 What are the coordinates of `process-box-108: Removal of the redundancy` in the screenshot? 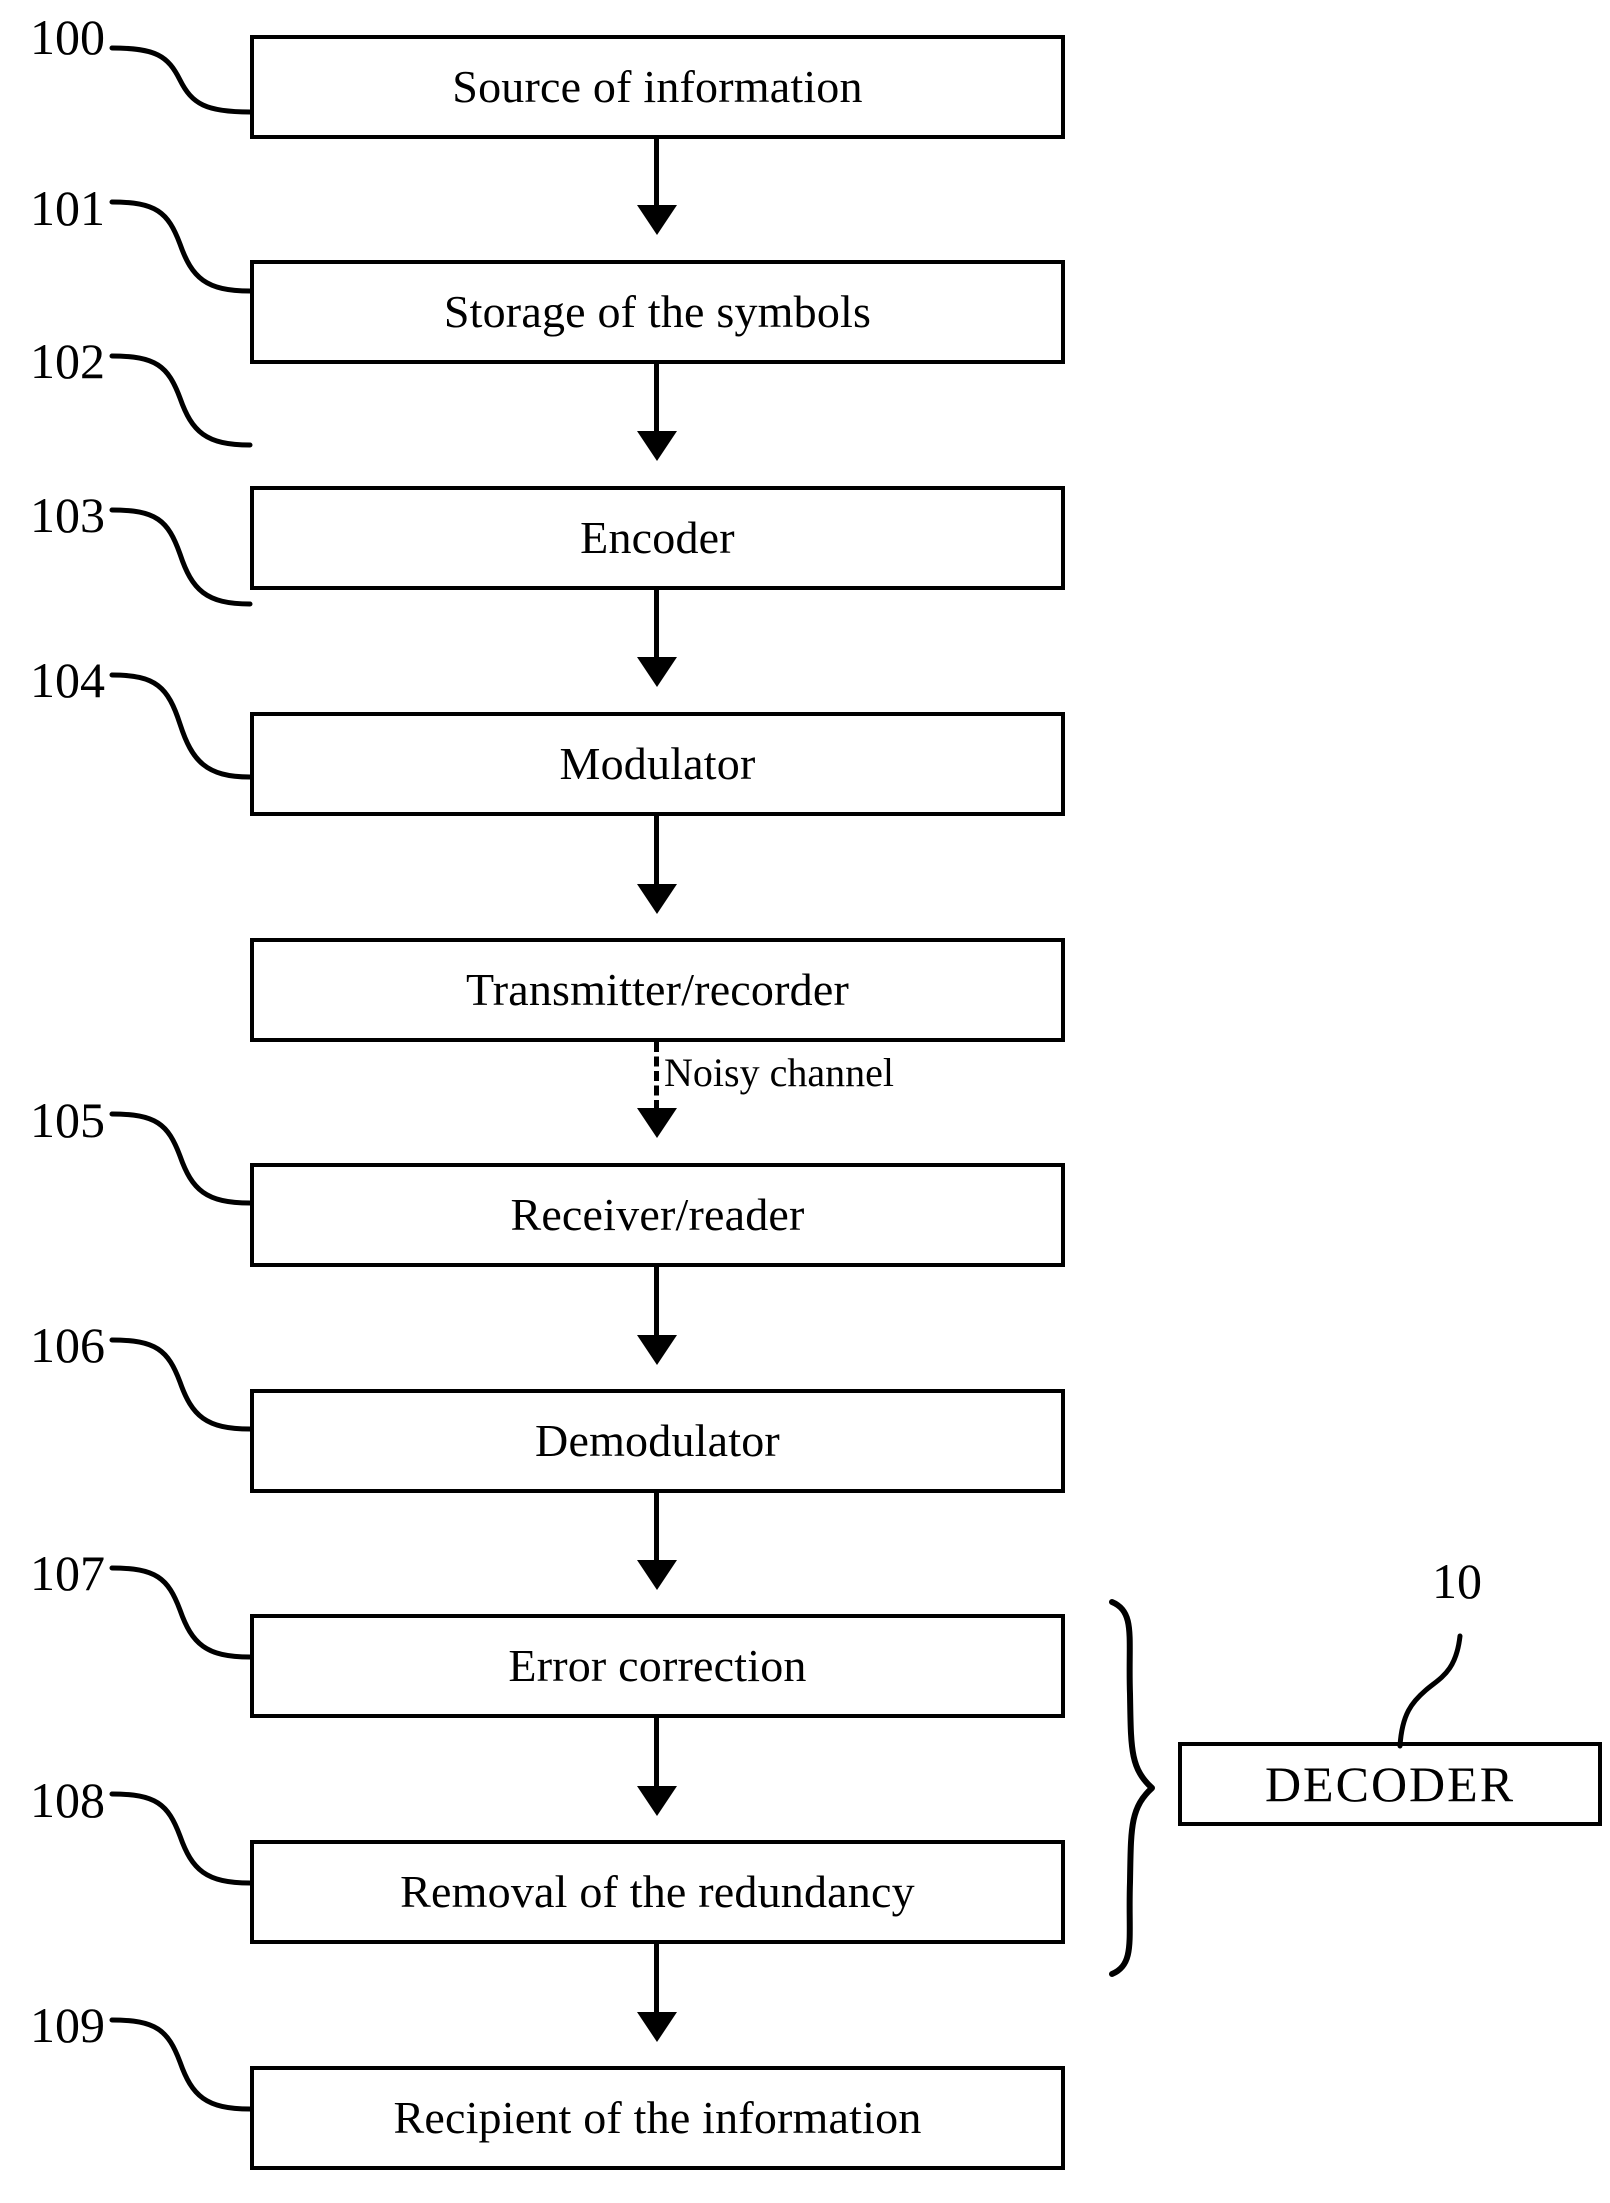 It's located at (657, 1892).